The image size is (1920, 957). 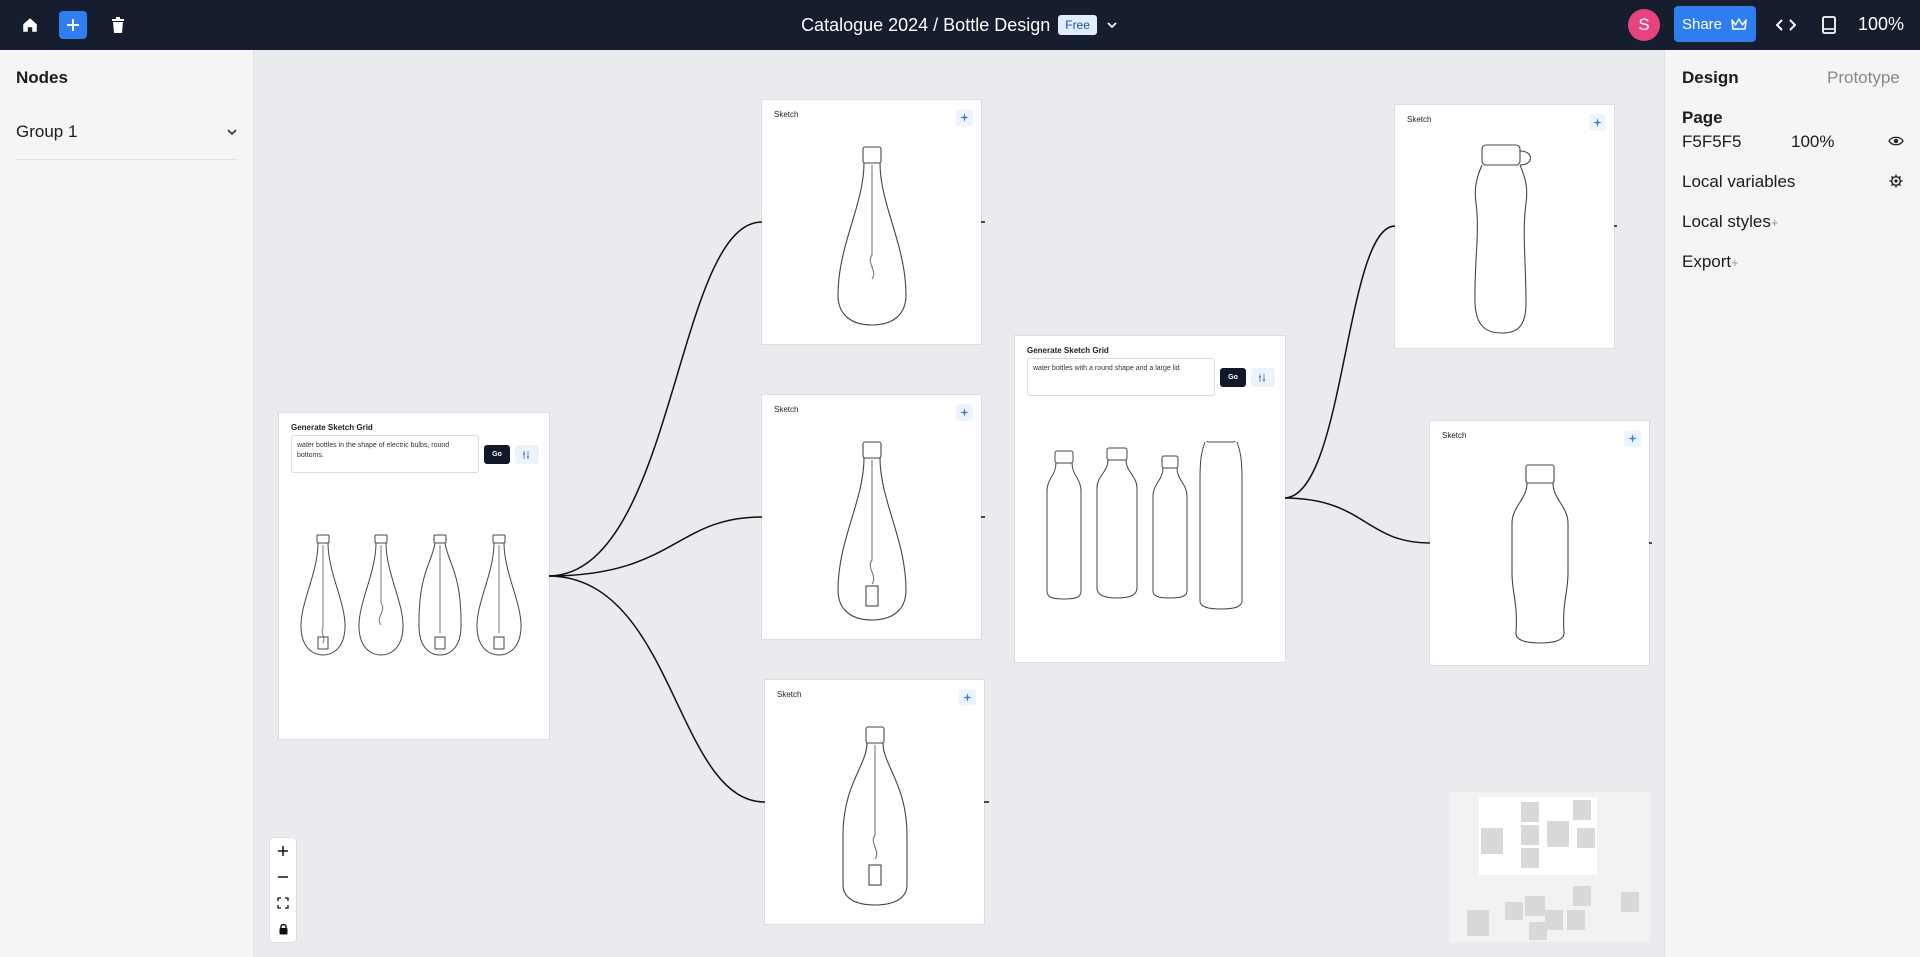 I want to click on zoom-out-button, so click(x=283, y=877).